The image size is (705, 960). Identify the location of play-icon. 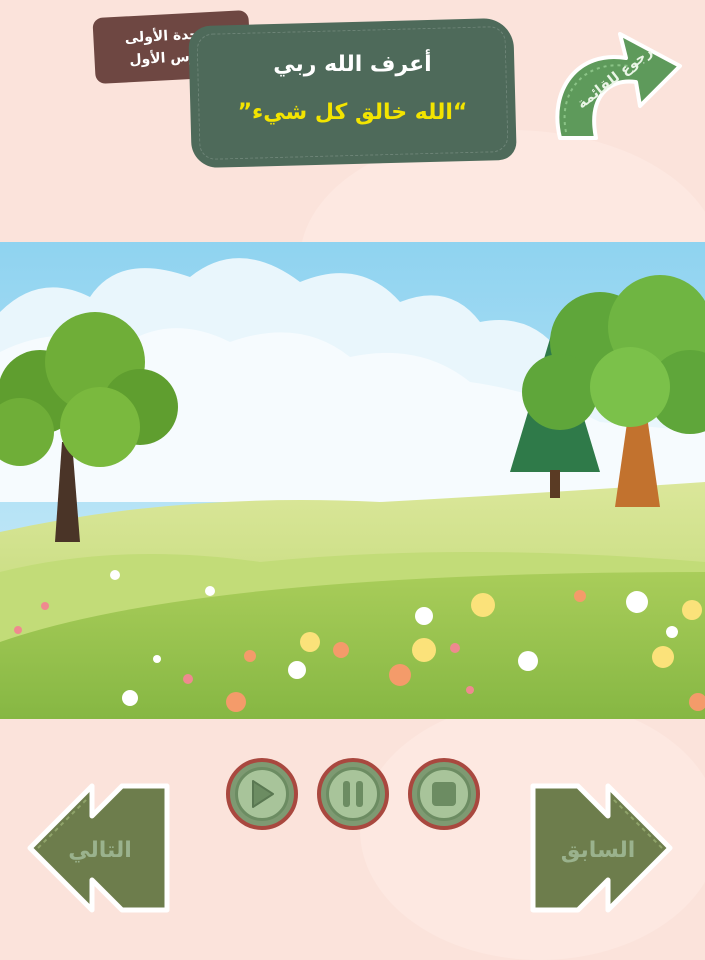
(263, 794).